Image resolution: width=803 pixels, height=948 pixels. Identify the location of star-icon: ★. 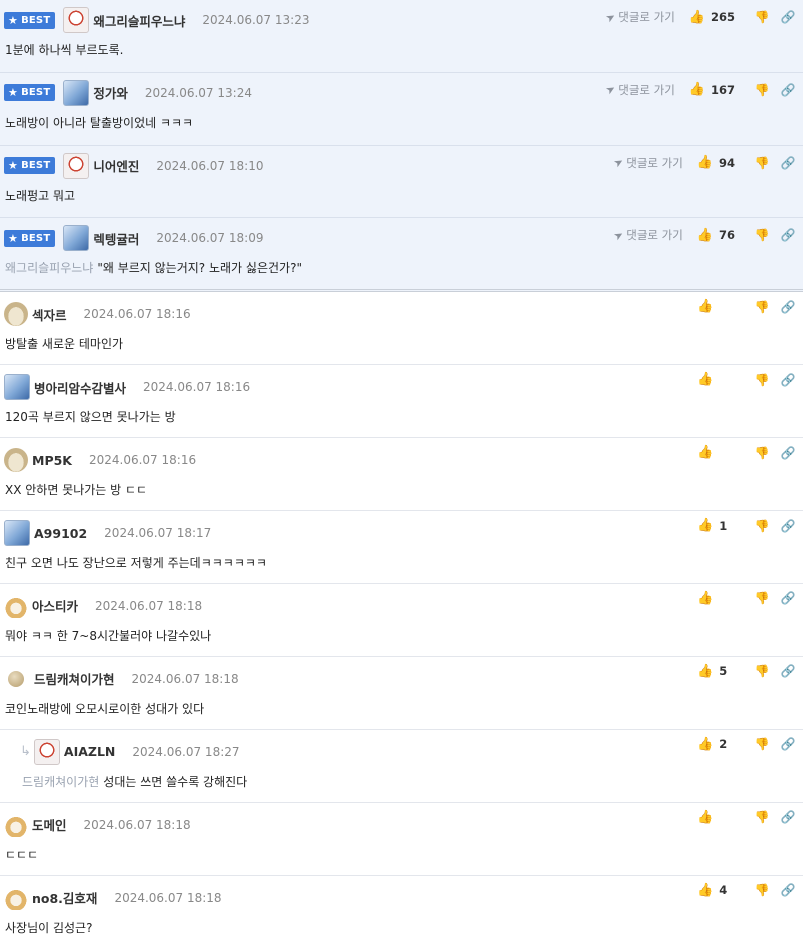
(13, 238).